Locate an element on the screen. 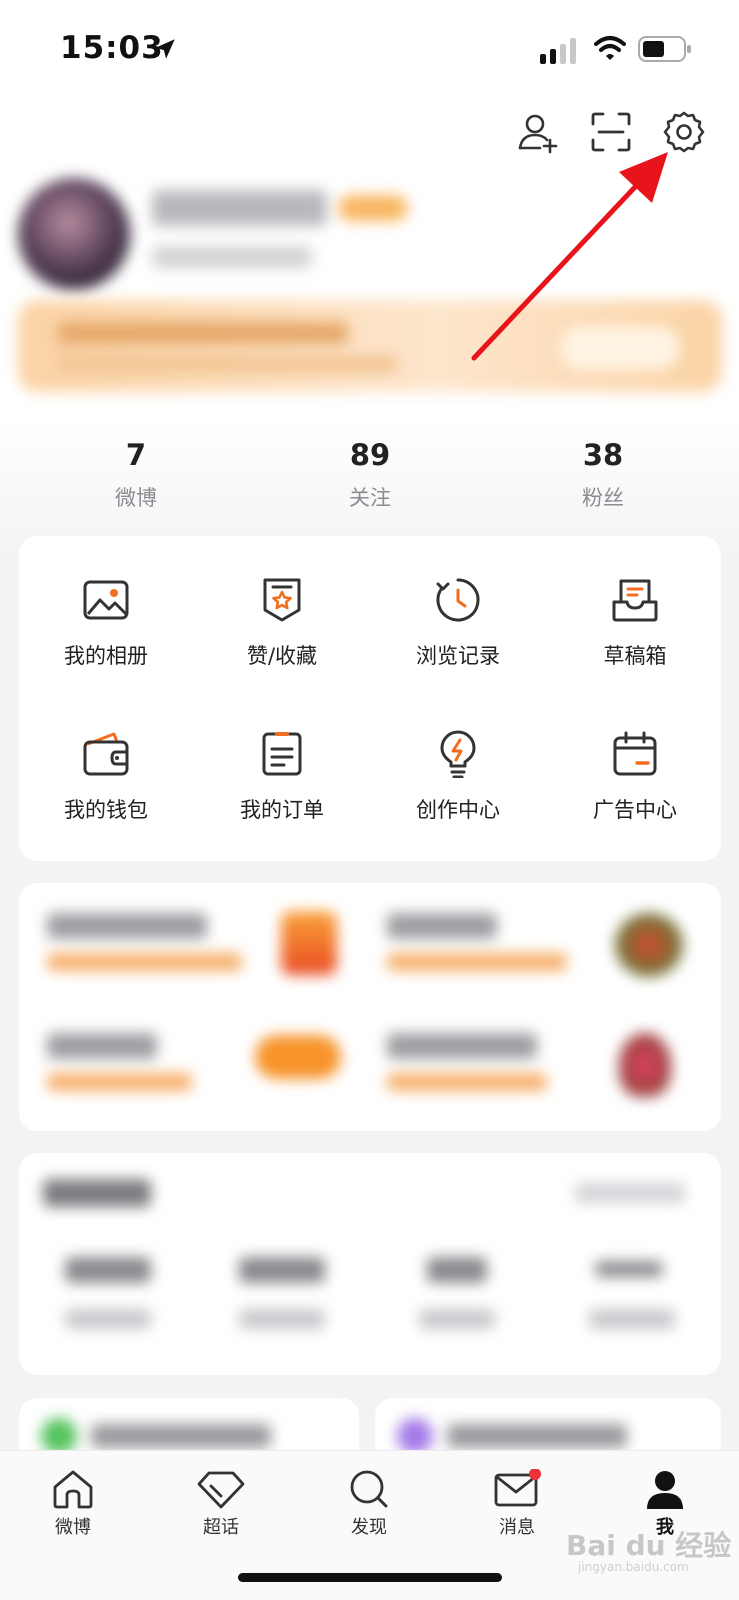 Image resolution: width=739 pixels, height=1600 pixels. grid-label: 创作中心 is located at coordinates (458, 810).